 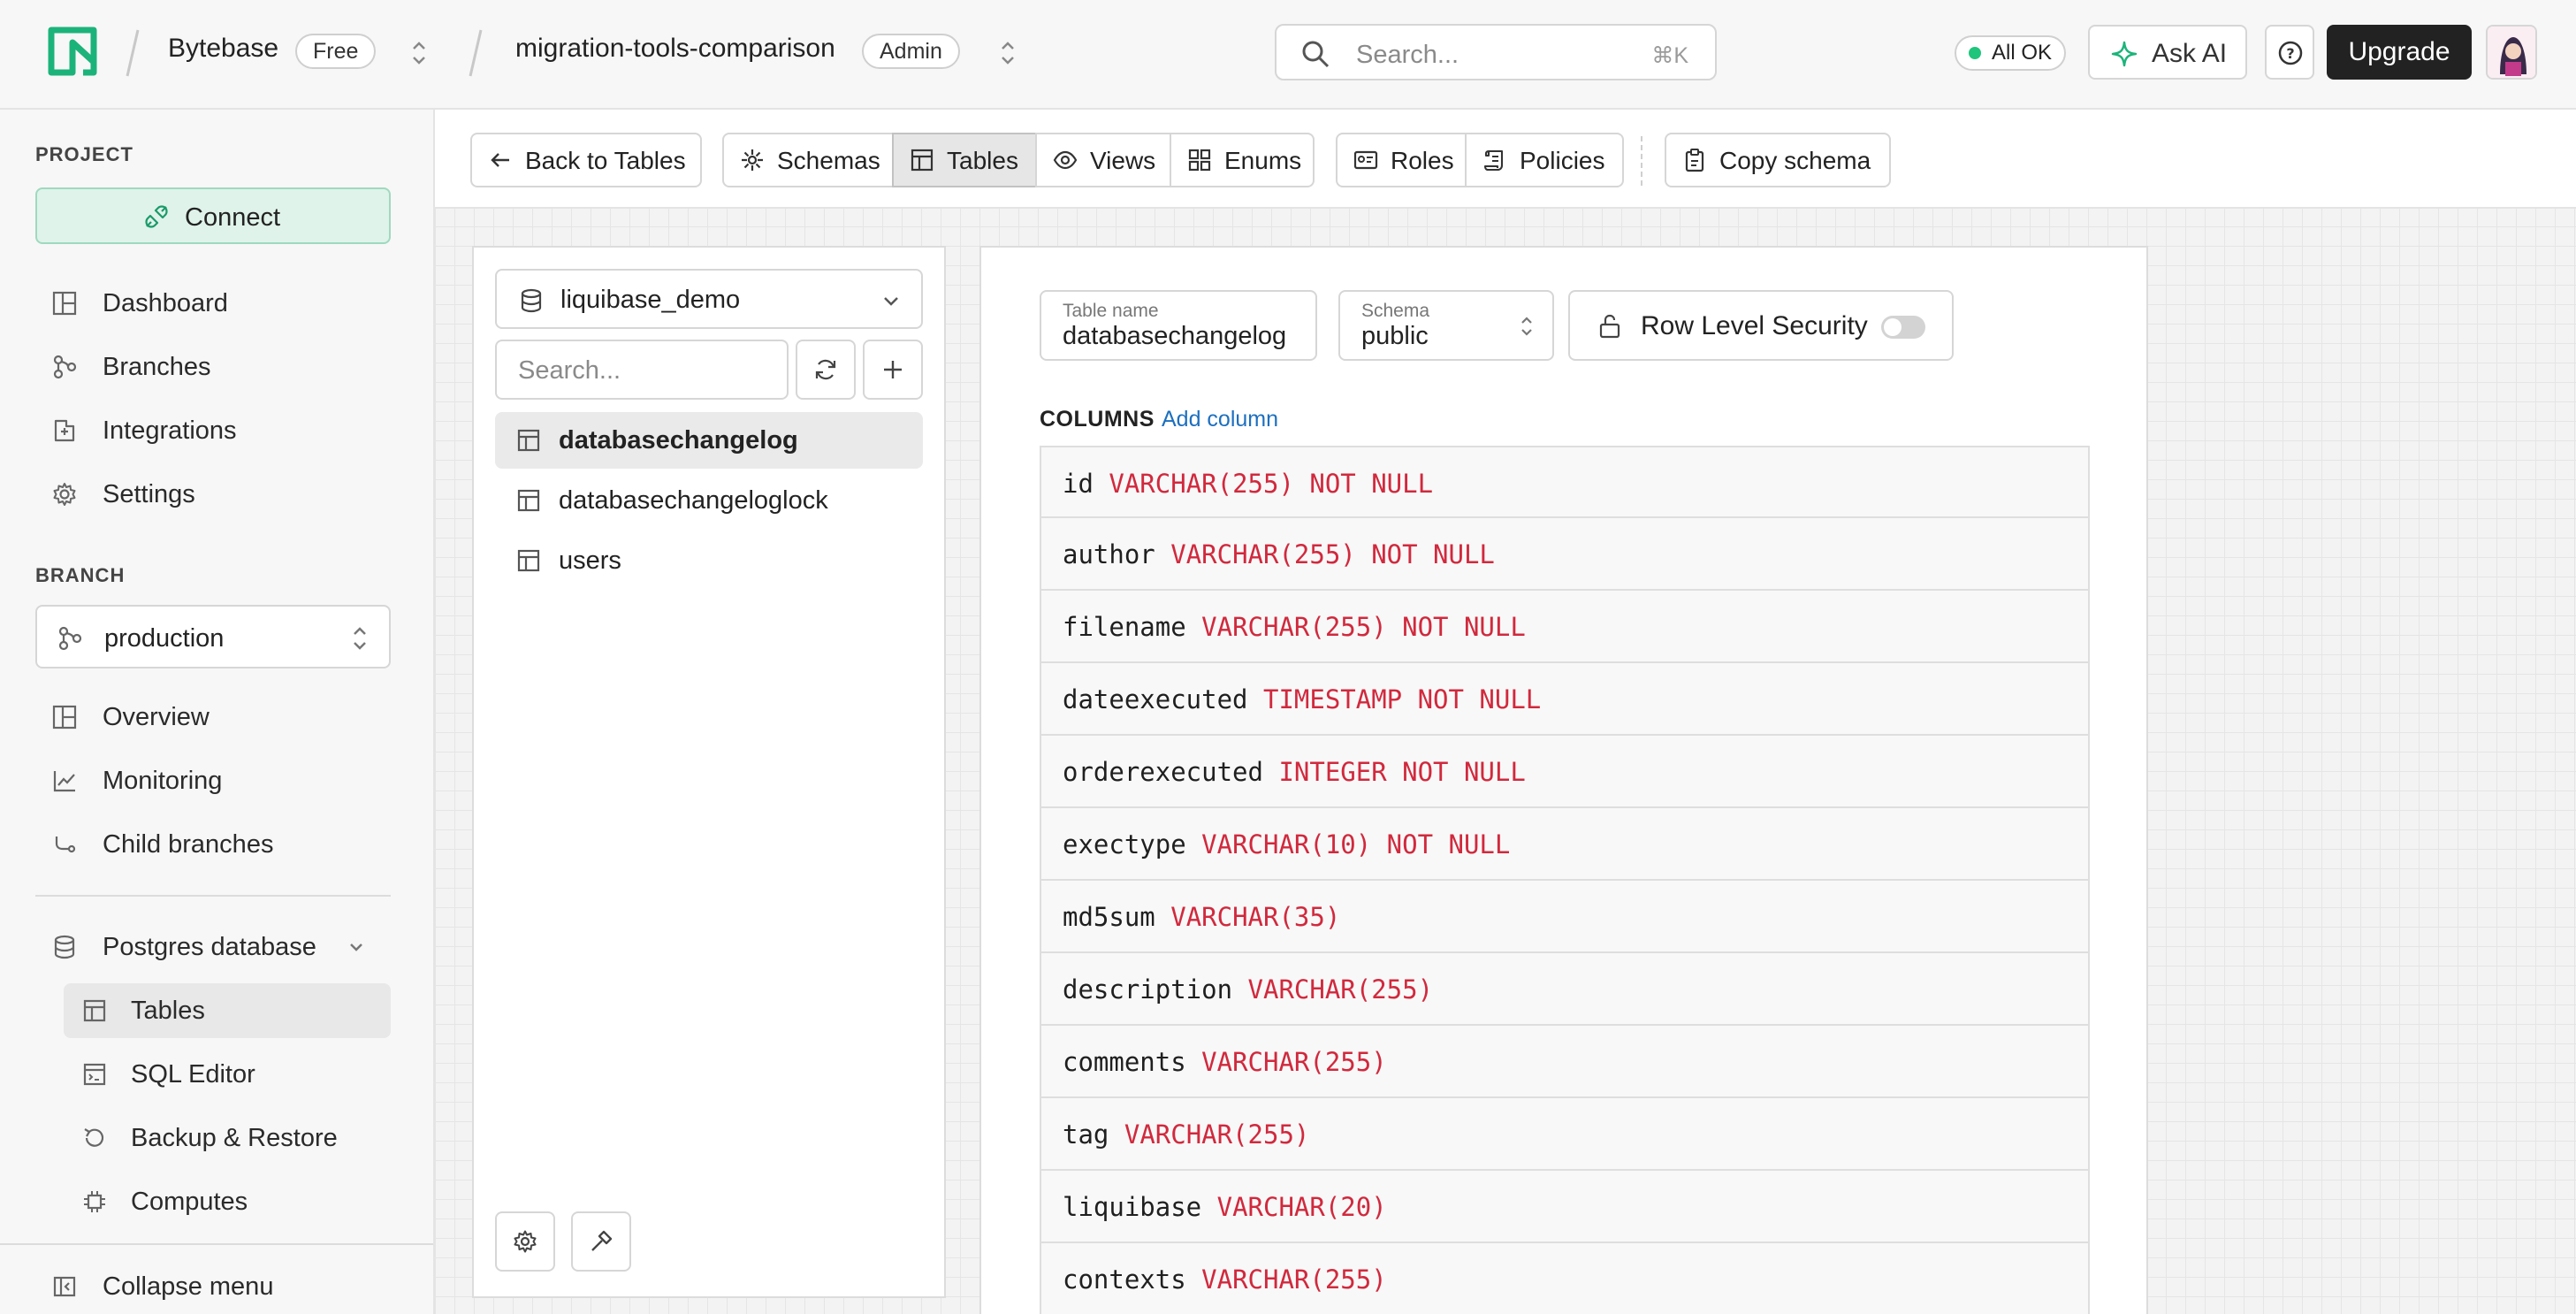 I want to click on column-row: exectype VARCHAR(10) NOT NULL, so click(x=1565, y=844).